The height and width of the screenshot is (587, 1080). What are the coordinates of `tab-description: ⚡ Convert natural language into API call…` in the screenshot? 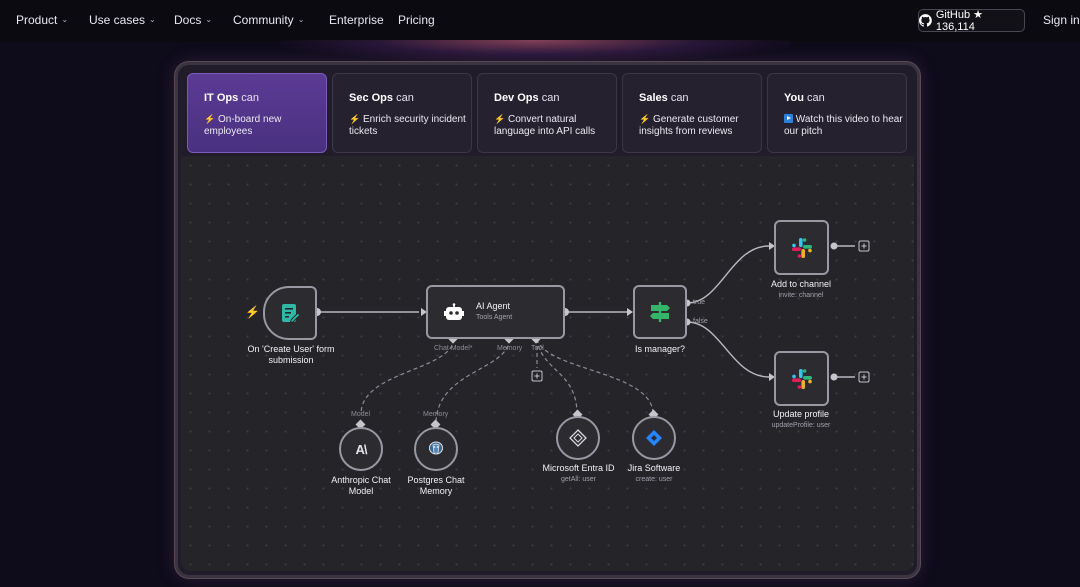 It's located at (556, 125).